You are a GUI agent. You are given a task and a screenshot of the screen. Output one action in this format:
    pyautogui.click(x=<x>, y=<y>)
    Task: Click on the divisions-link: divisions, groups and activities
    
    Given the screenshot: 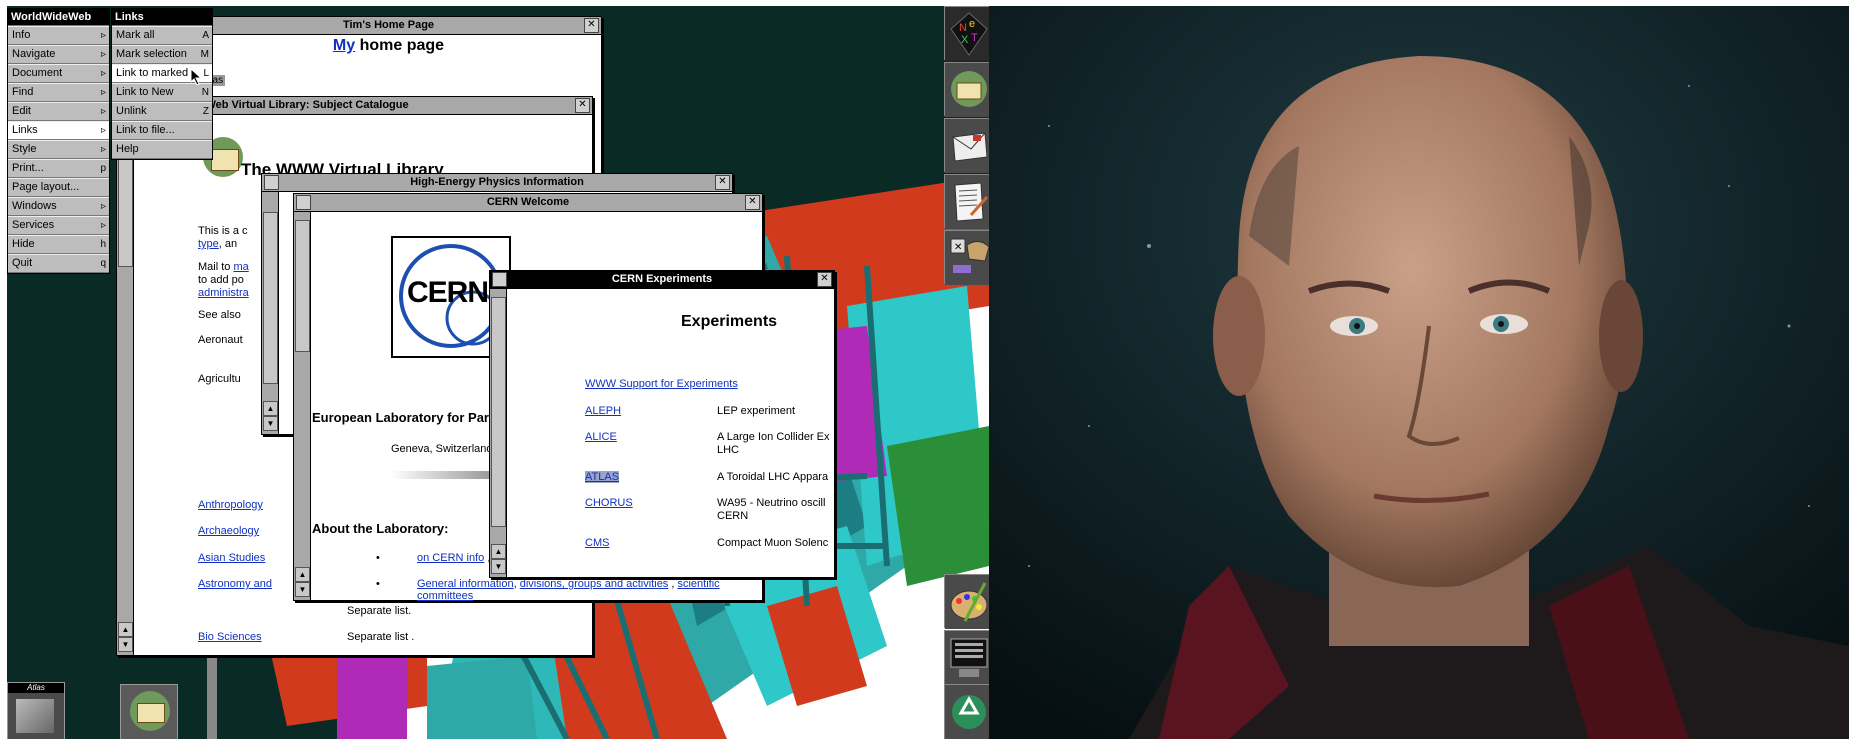 What is the action you would take?
    pyautogui.click(x=594, y=584)
    